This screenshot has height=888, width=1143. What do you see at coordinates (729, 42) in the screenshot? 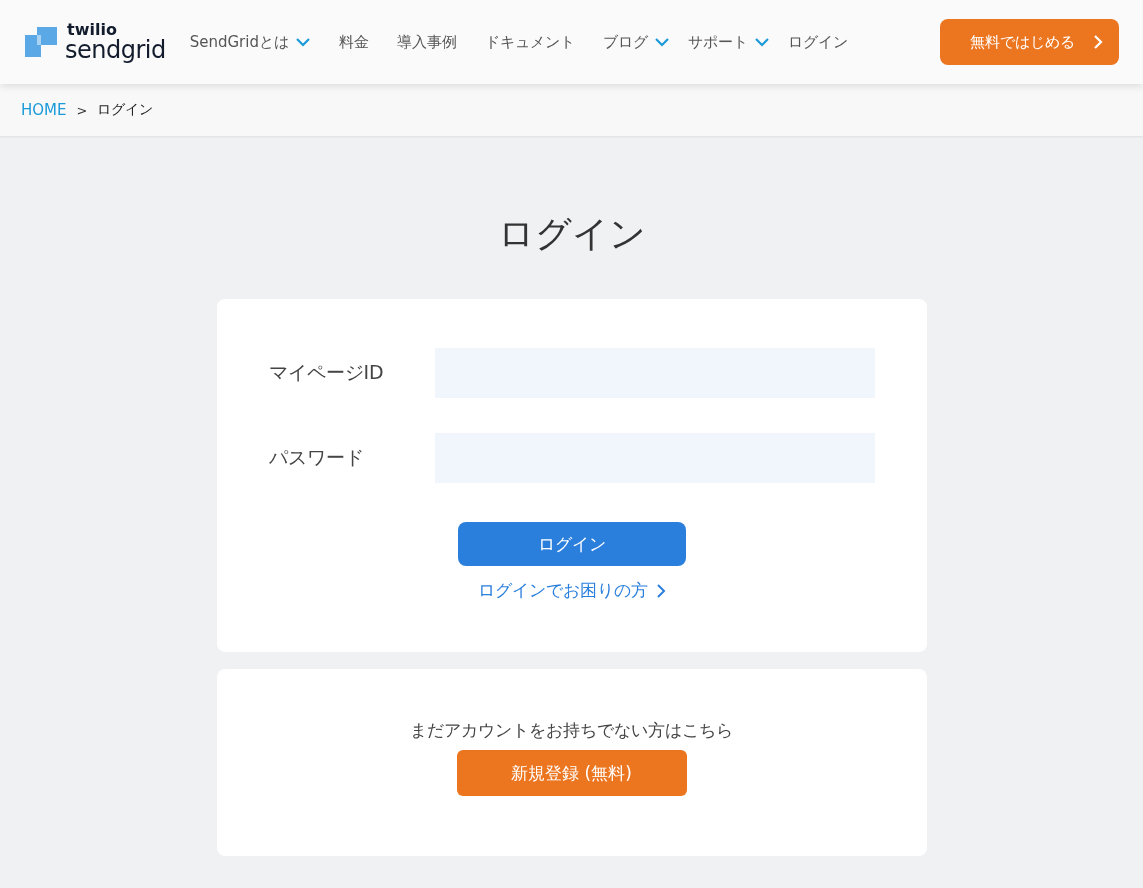
I see `nav-link: サポート` at bounding box center [729, 42].